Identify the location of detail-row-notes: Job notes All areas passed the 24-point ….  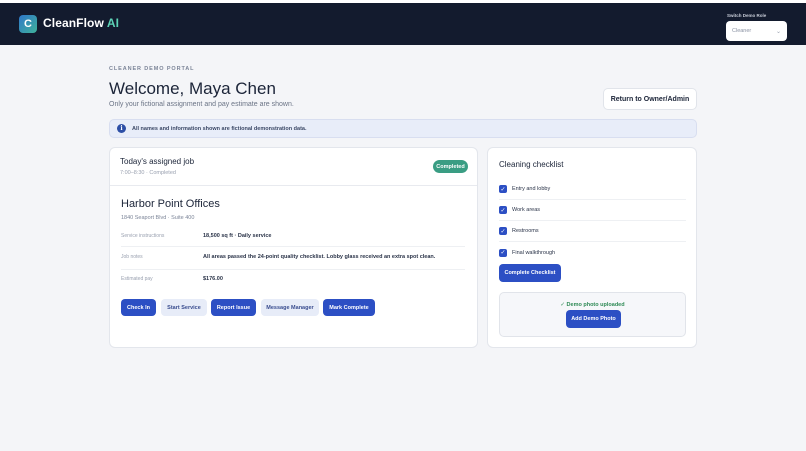
(293, 258).